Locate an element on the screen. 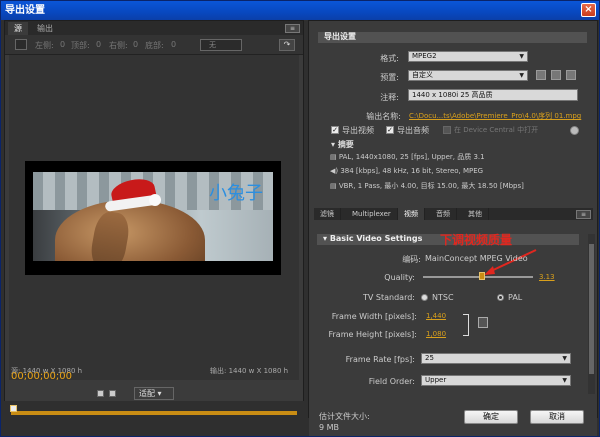 The height and width of the screenshot is (437, 600). image-caption: 小兔子 is located at coordinates (236, 193).